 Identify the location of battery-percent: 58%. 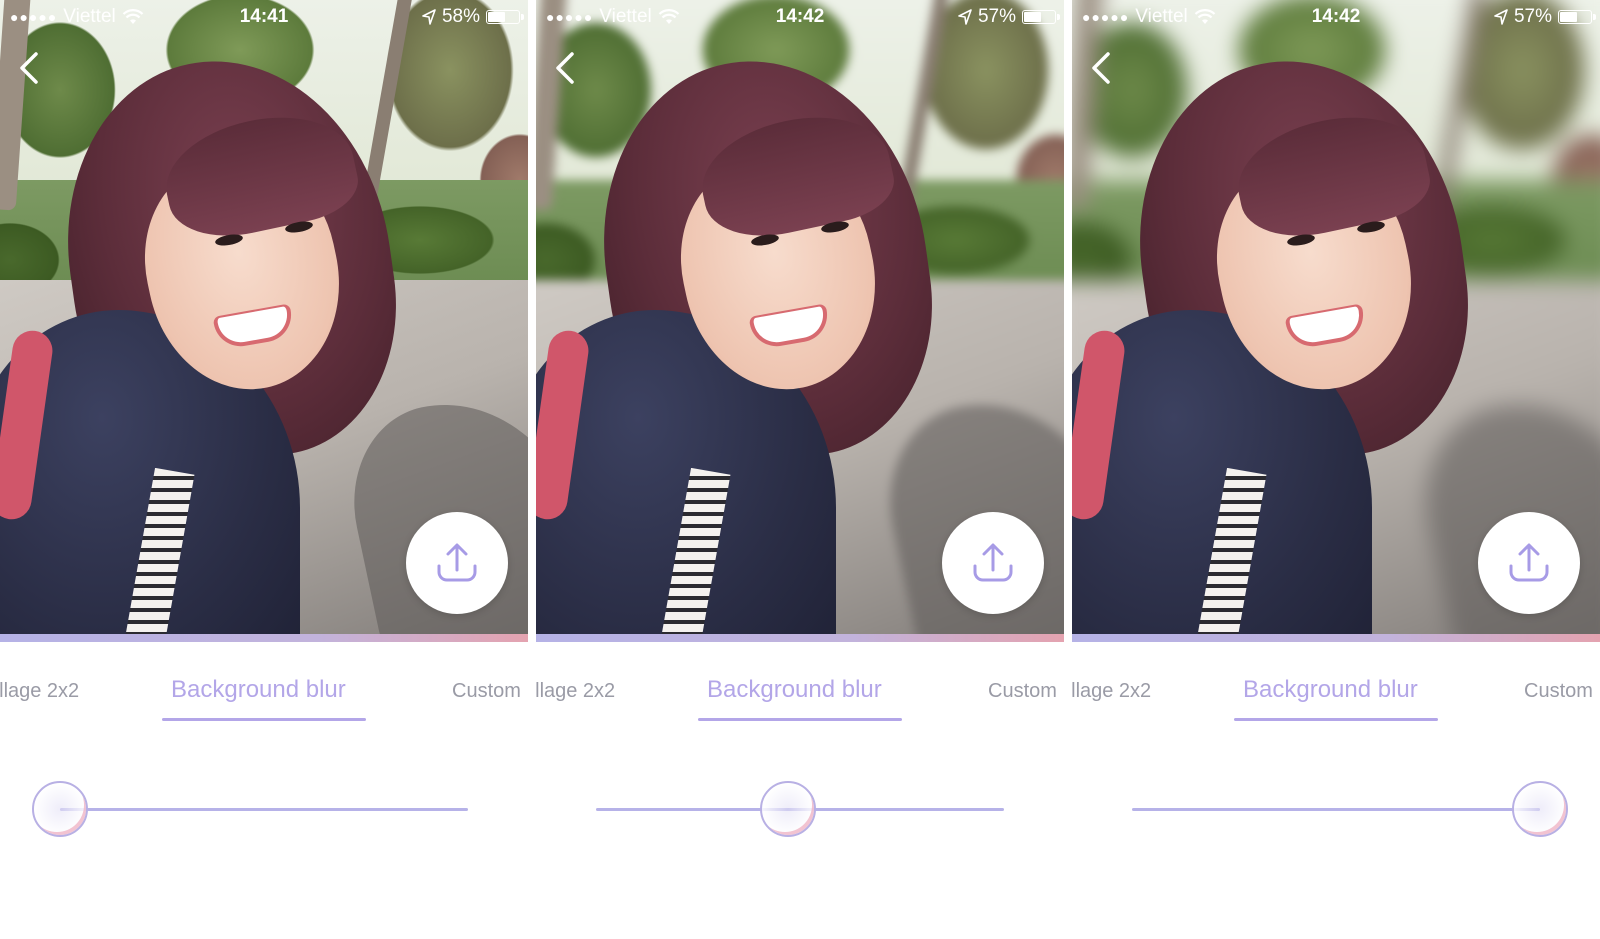
(460, 16).